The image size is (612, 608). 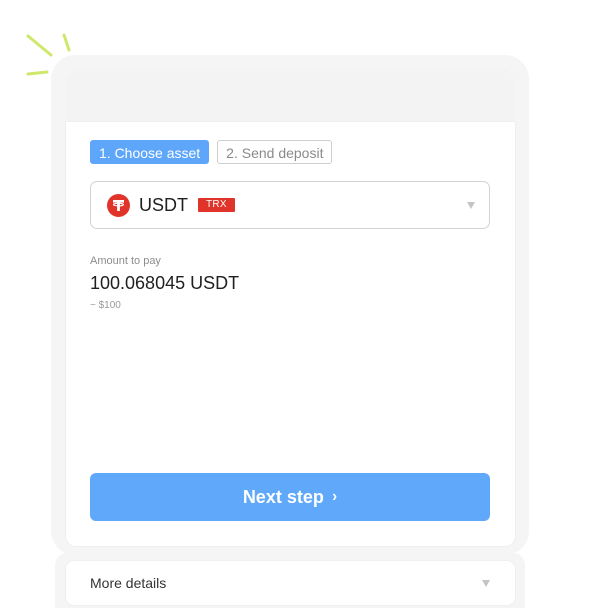 What do you see at coordinates (216, 205) in the screenshot?
I see `network-badge: TRX` at bounding box center [216, 205].